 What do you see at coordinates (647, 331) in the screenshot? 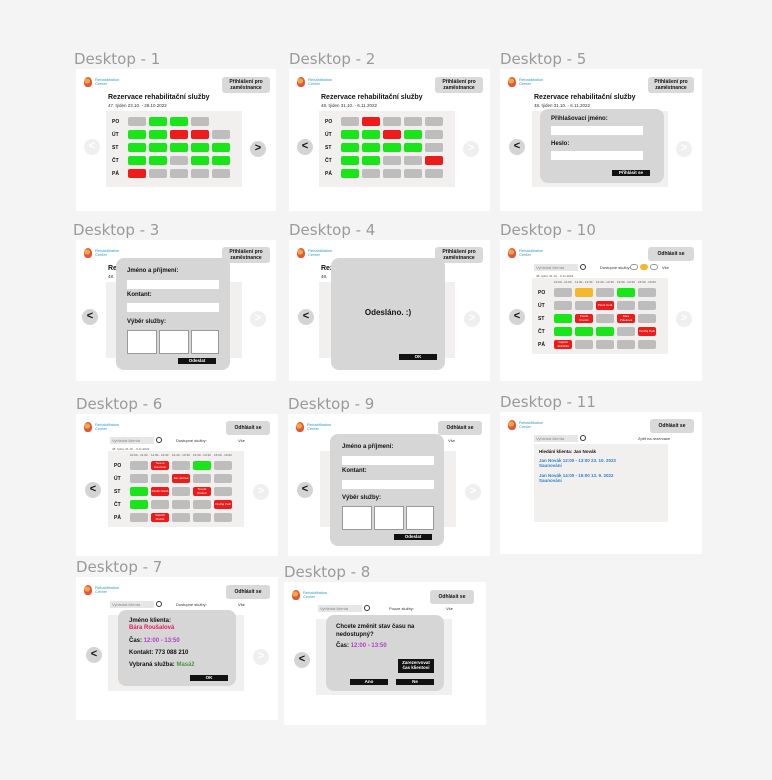
I see `time-slot: Ondřej Pošl` at bounding box center [647, 331].